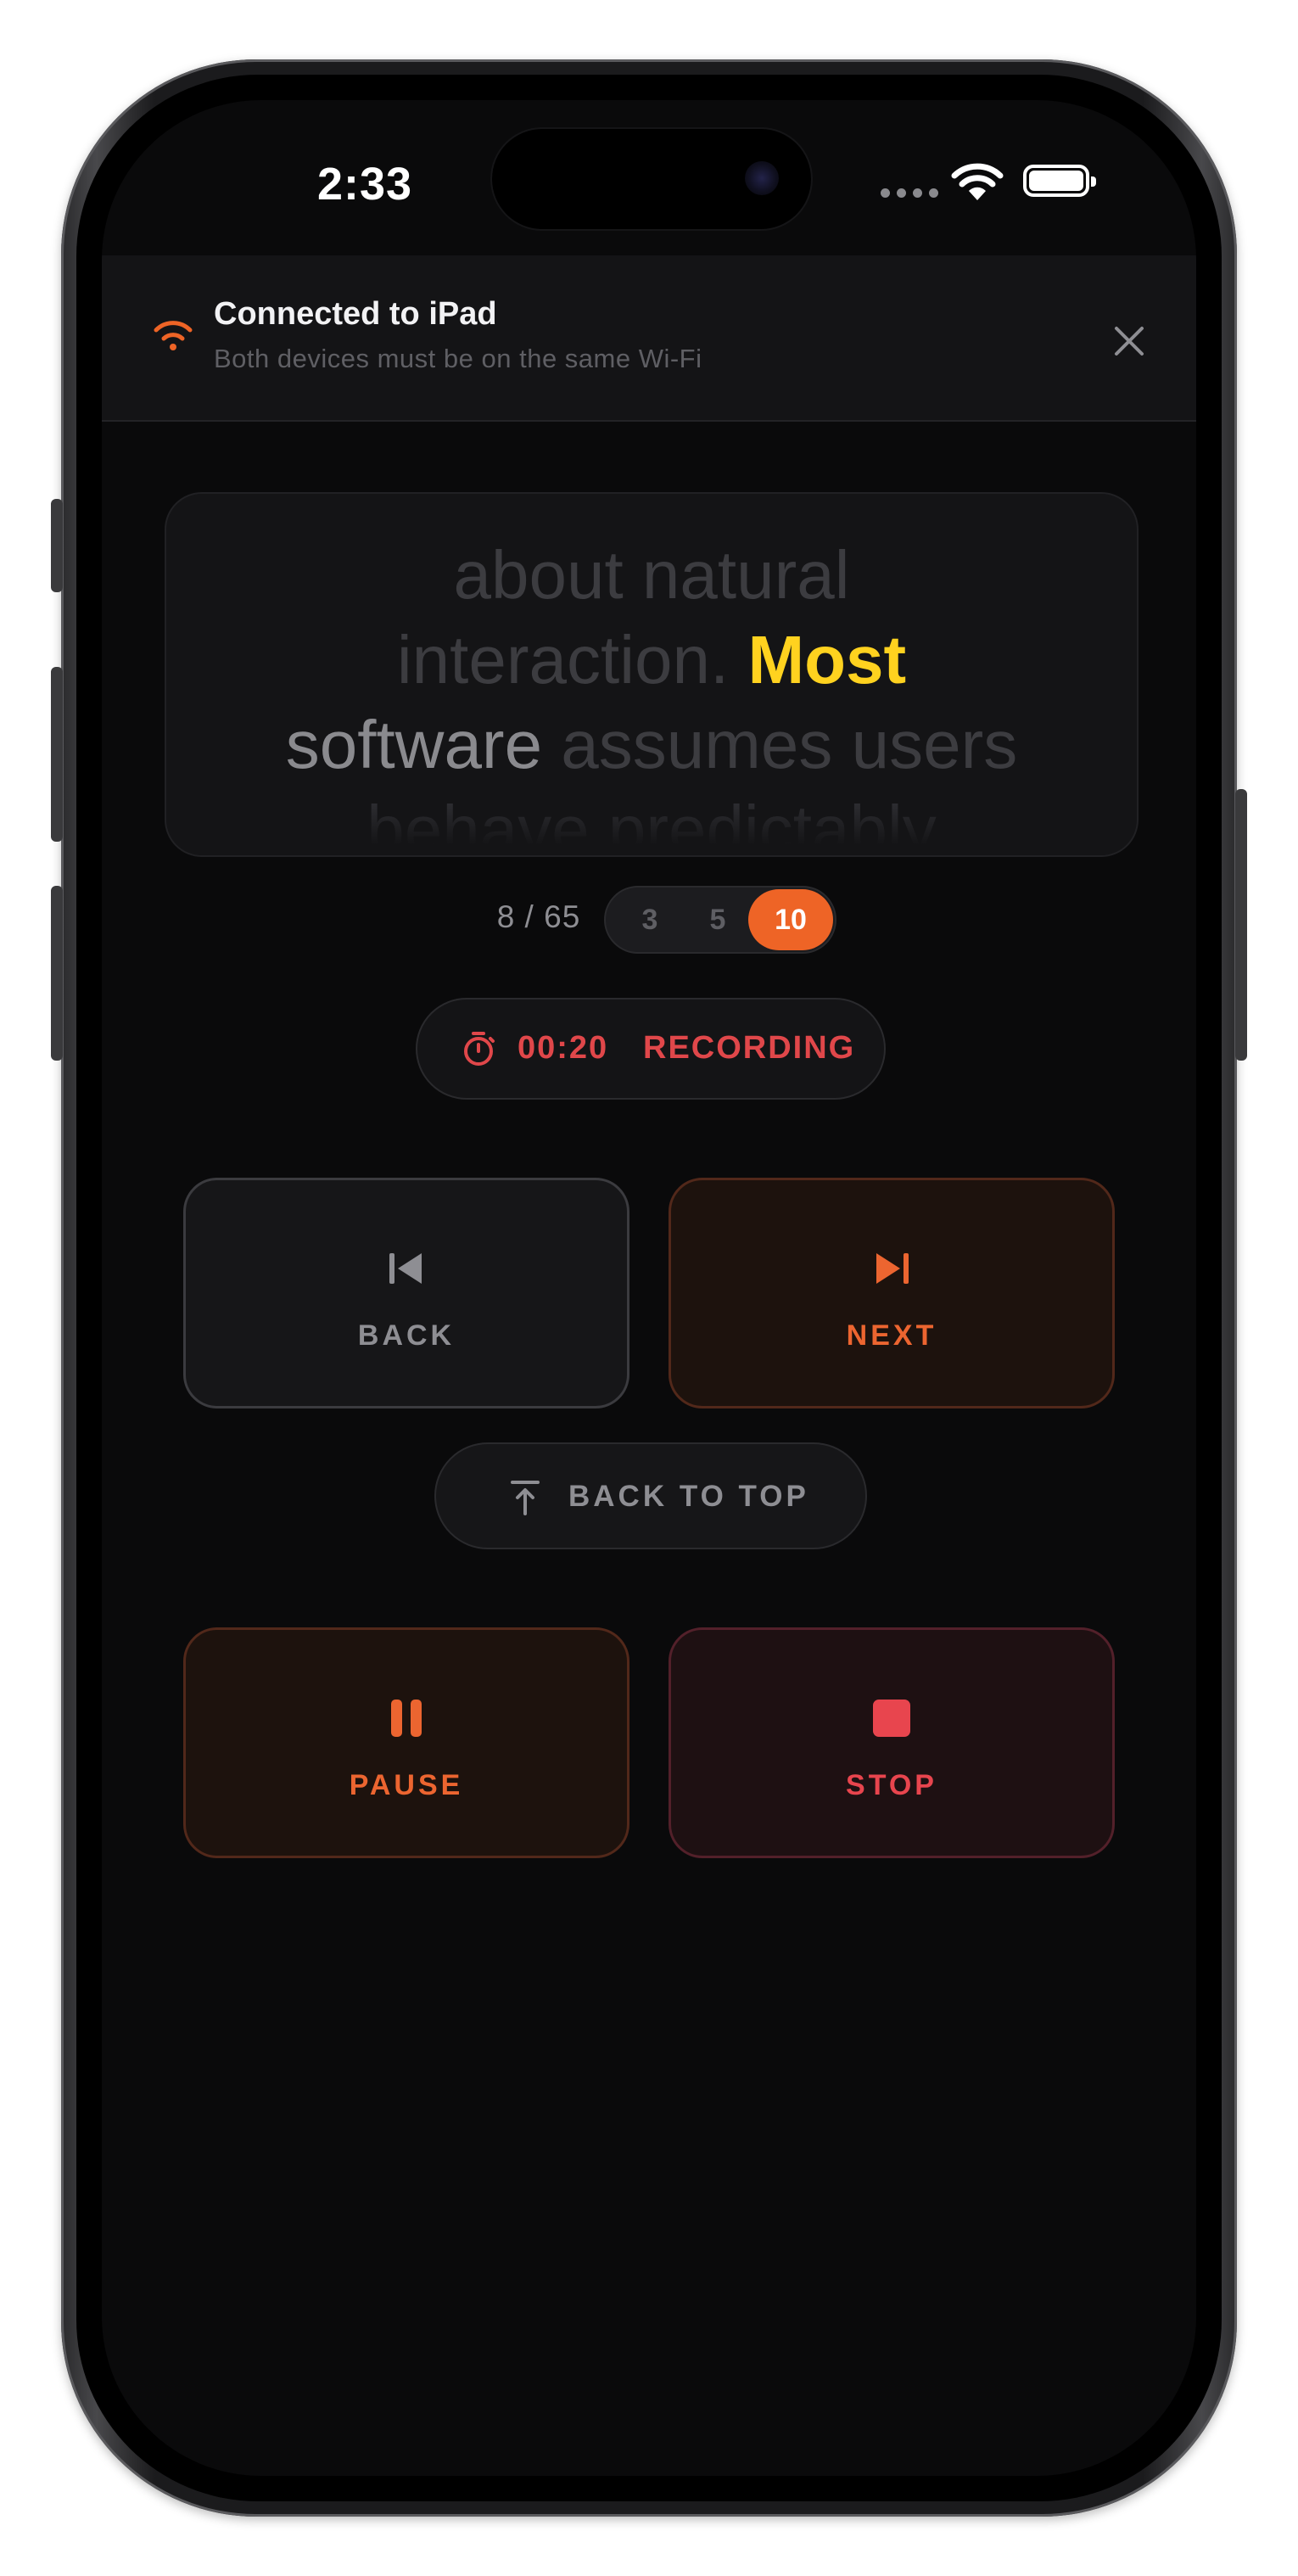 Image resolution: width=1298 pixels, height=2576 pixels. Describe the element at coordinates (892, 1293) in the screenshot. I see `next-button: NEXT` at that location.